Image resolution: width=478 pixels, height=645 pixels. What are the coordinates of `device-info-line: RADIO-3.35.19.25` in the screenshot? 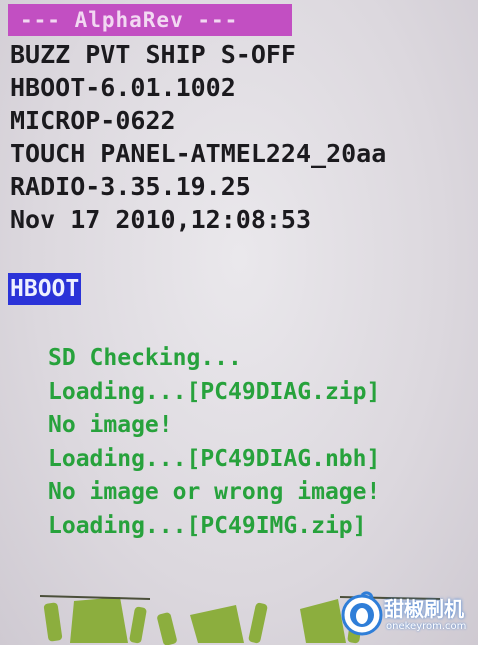 It's located at (130, 186).